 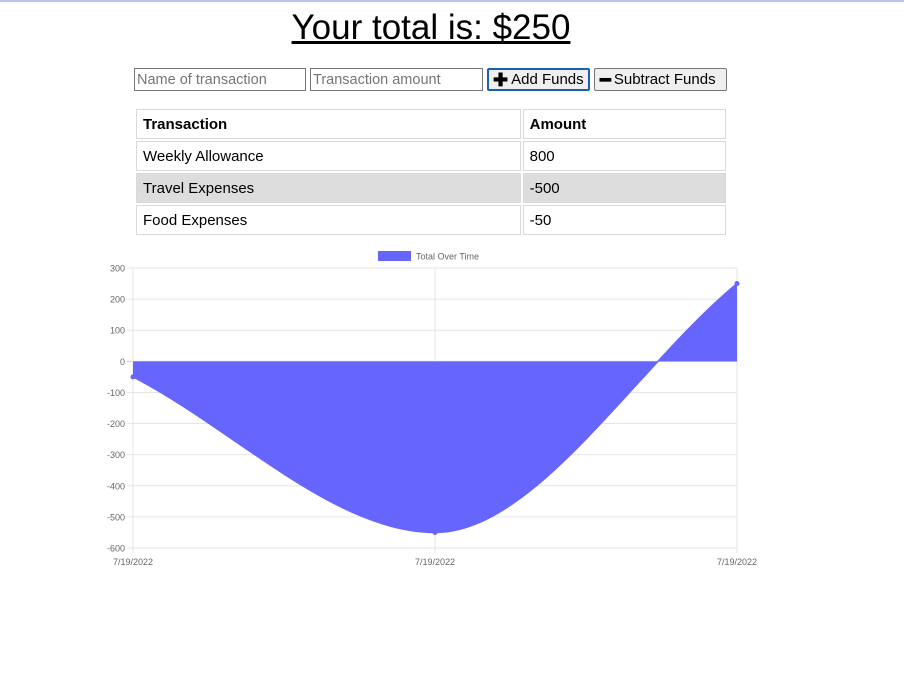 What do you see at coordinates (394, 256) in the screenshot?
I see `legend-swatch` at bounding box center [394, 256].